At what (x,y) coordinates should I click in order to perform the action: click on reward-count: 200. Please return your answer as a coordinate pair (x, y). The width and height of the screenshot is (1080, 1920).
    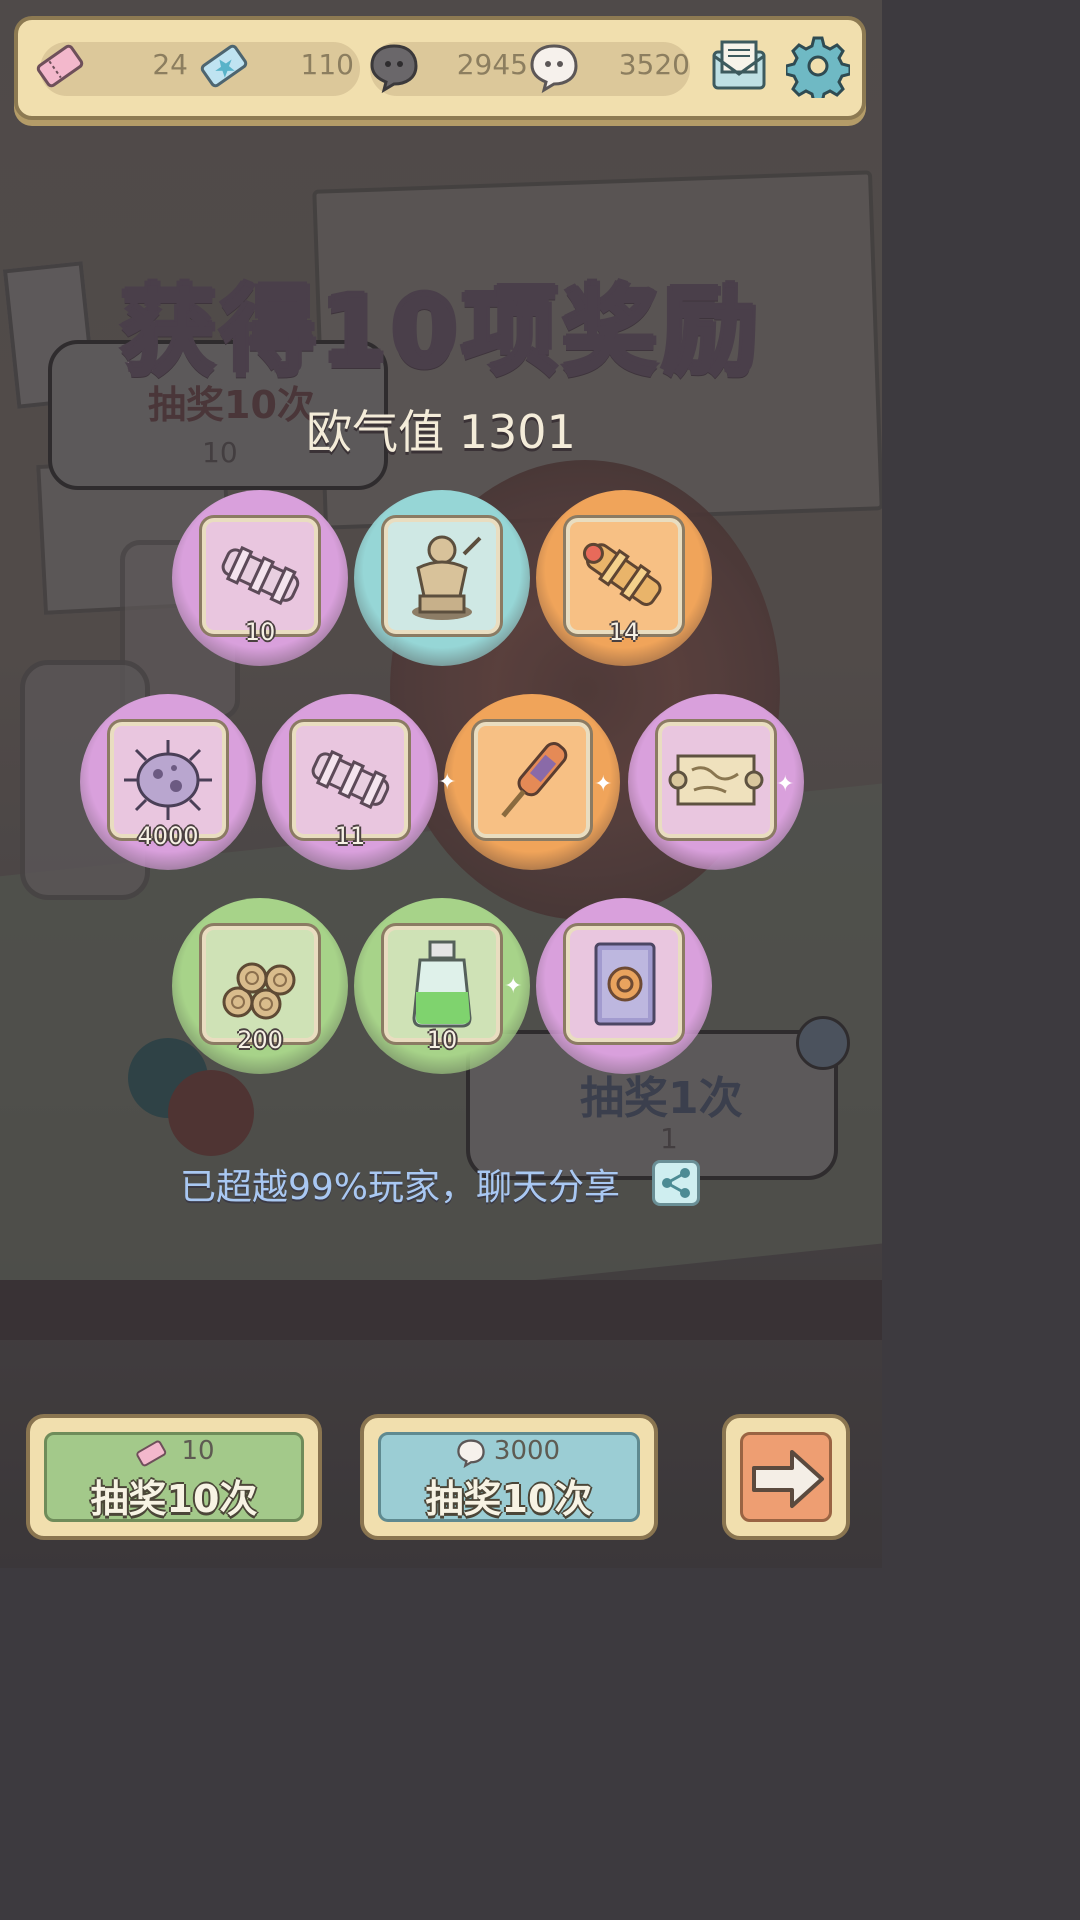
    Looking at the image, I should click on (260, 1040).